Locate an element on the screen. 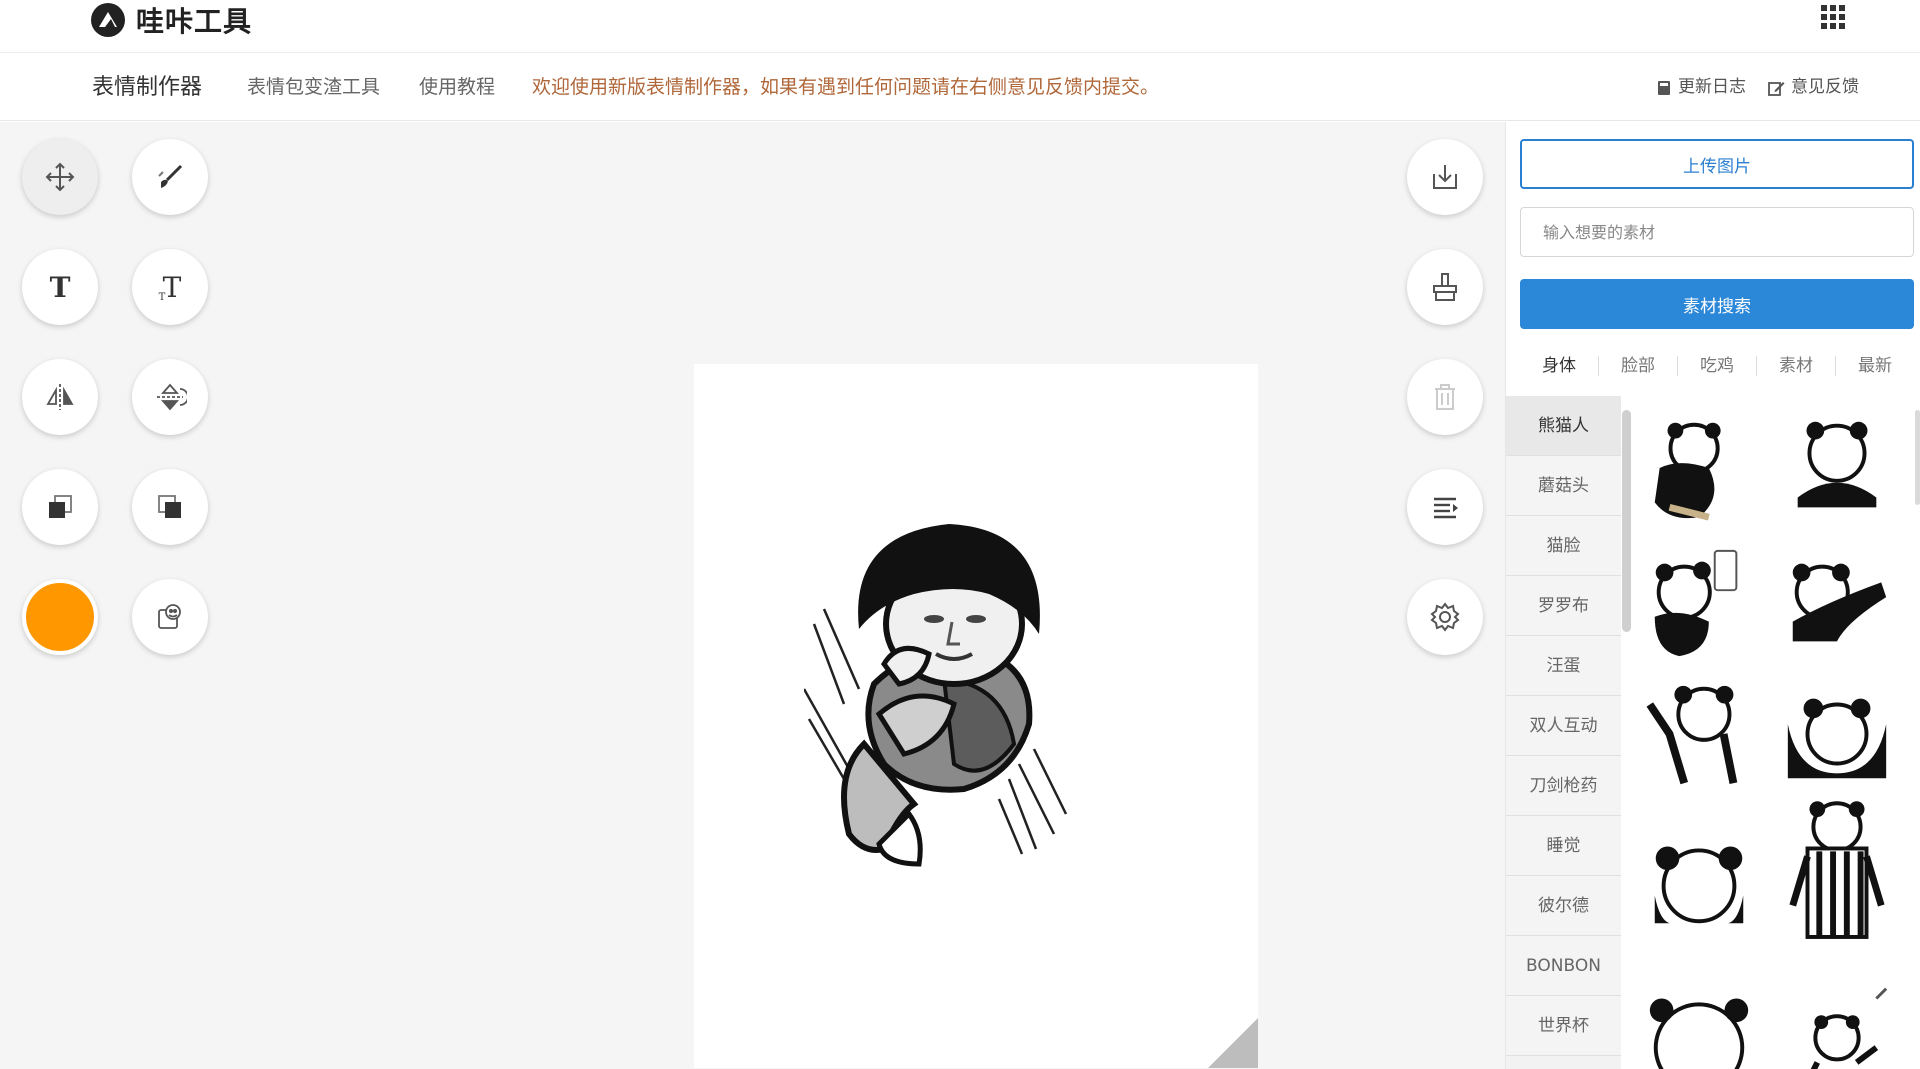 The width and height of the screenshot is (1920, 1069). bring-forward-button is located at coordinates (60, 507).